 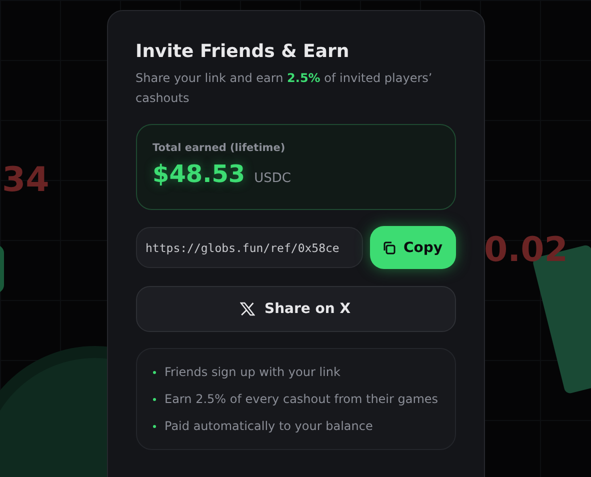 What do you see at coordinates (268, 426) in the screenshot?
I see `step-text: Paid automatically to your balance` at bounding box center [268, 426].